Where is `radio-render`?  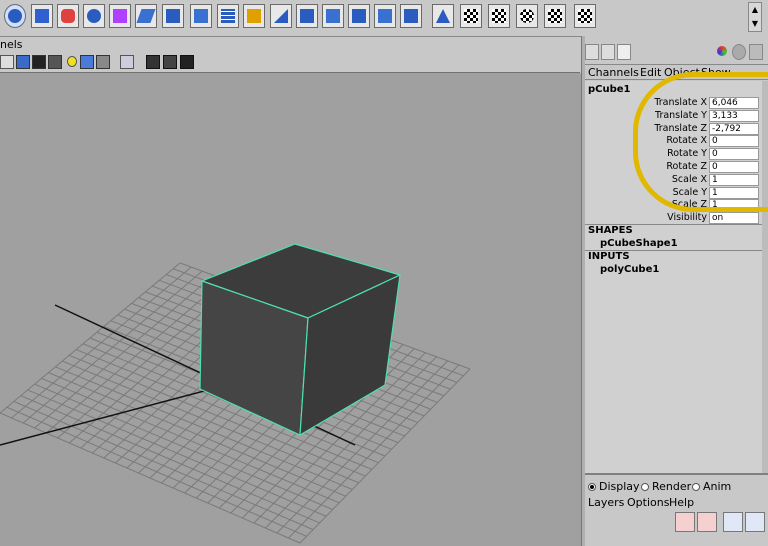
radio-render is located at coordinates (645, 487).